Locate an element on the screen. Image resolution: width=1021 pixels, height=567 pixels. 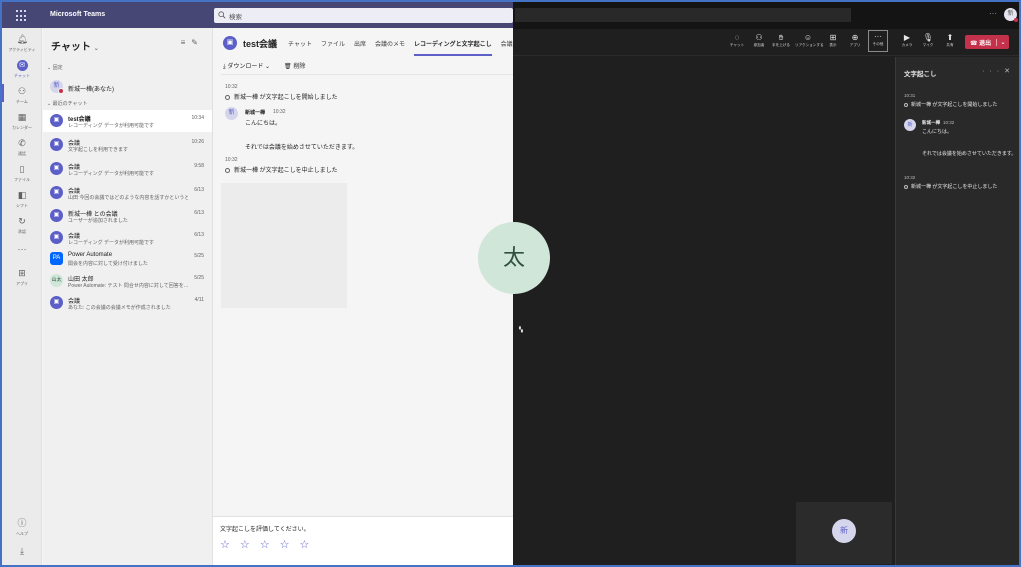
leave-button: ☎ 退出 ⌄ is located at coordinates (987, 42).